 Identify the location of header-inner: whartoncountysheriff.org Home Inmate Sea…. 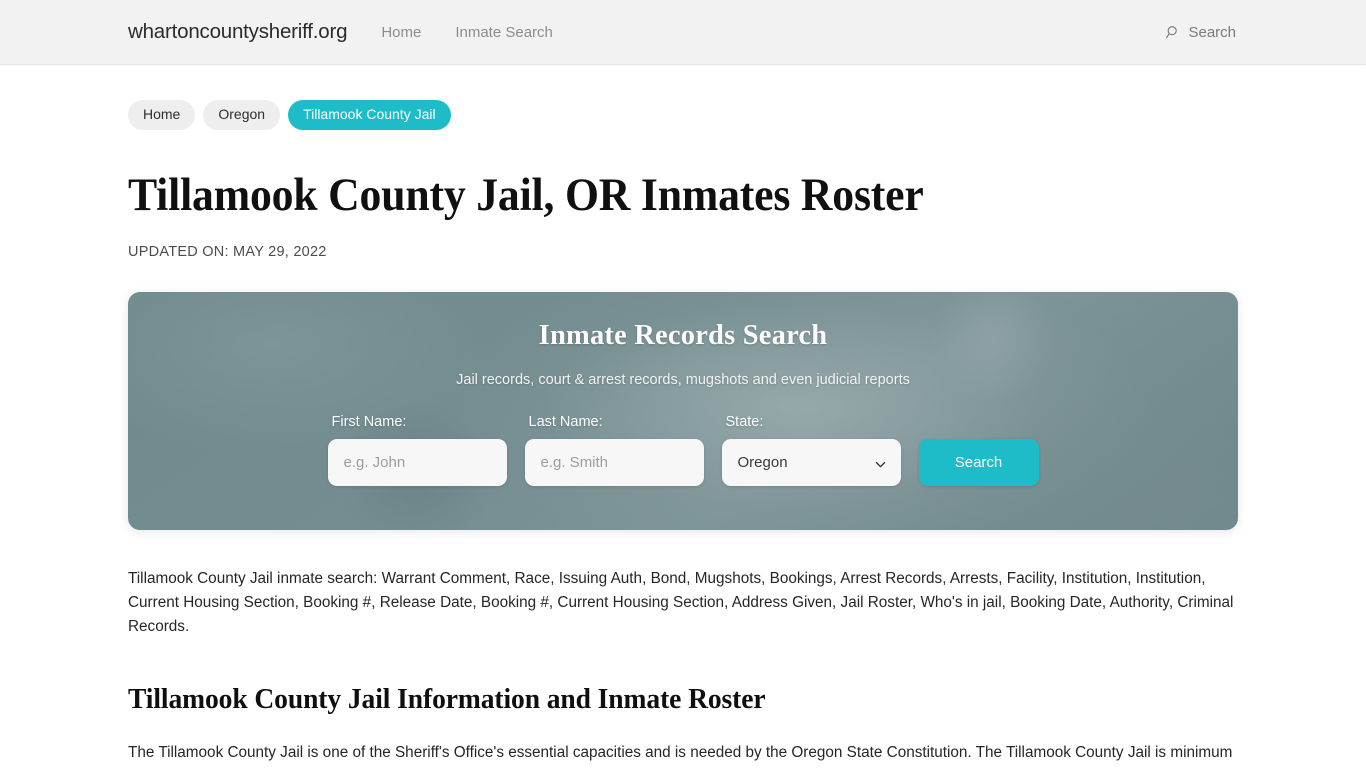
(683, 32).